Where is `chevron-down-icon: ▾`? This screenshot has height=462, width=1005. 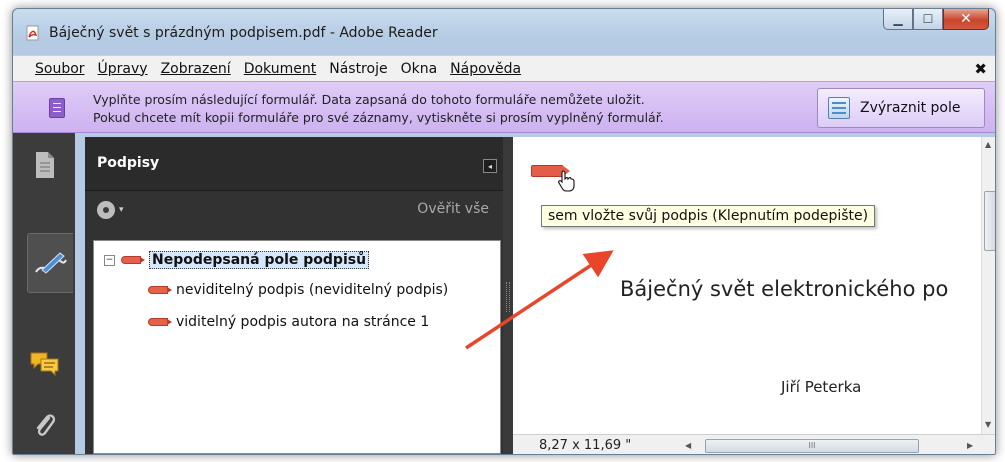 chevron-down-icon: ▾ is located at coordinates (121, 210).